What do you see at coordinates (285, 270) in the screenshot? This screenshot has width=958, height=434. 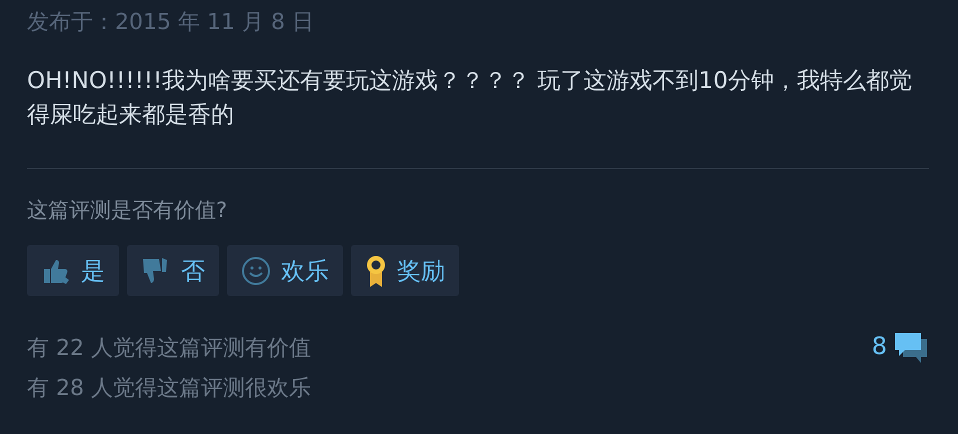 I see `funny-button: 欢乐` at bounding box center [285, 270].